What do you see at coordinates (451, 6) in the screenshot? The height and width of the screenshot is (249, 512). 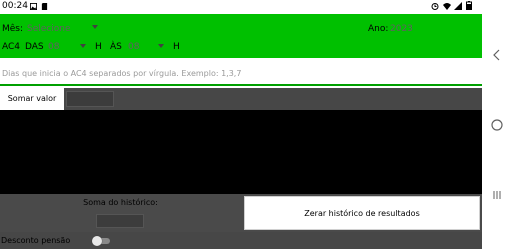 I see `status-indicators` at bounding box center [451, 6].